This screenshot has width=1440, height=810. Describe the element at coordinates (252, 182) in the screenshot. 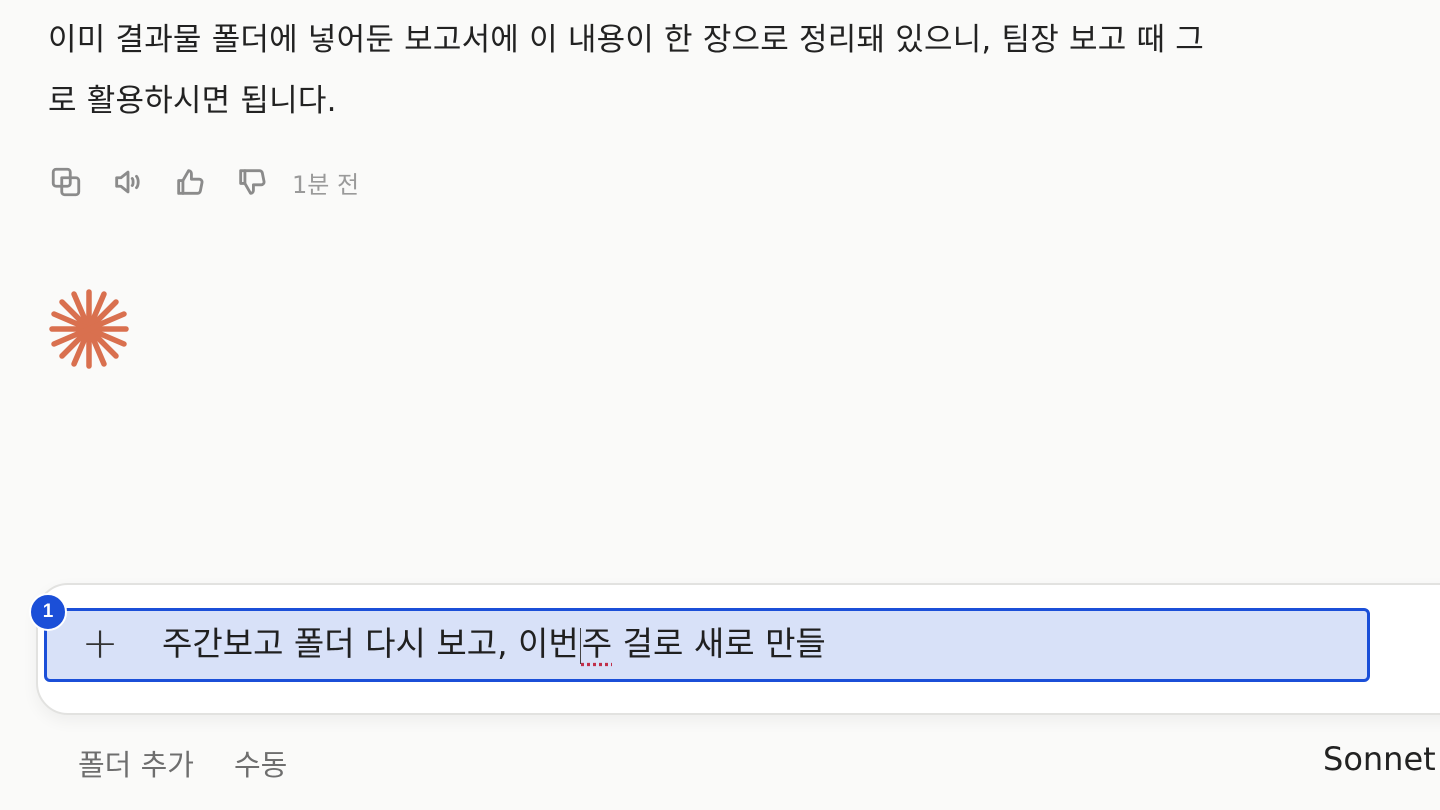

I see `thumbs-down-icon` at that location.